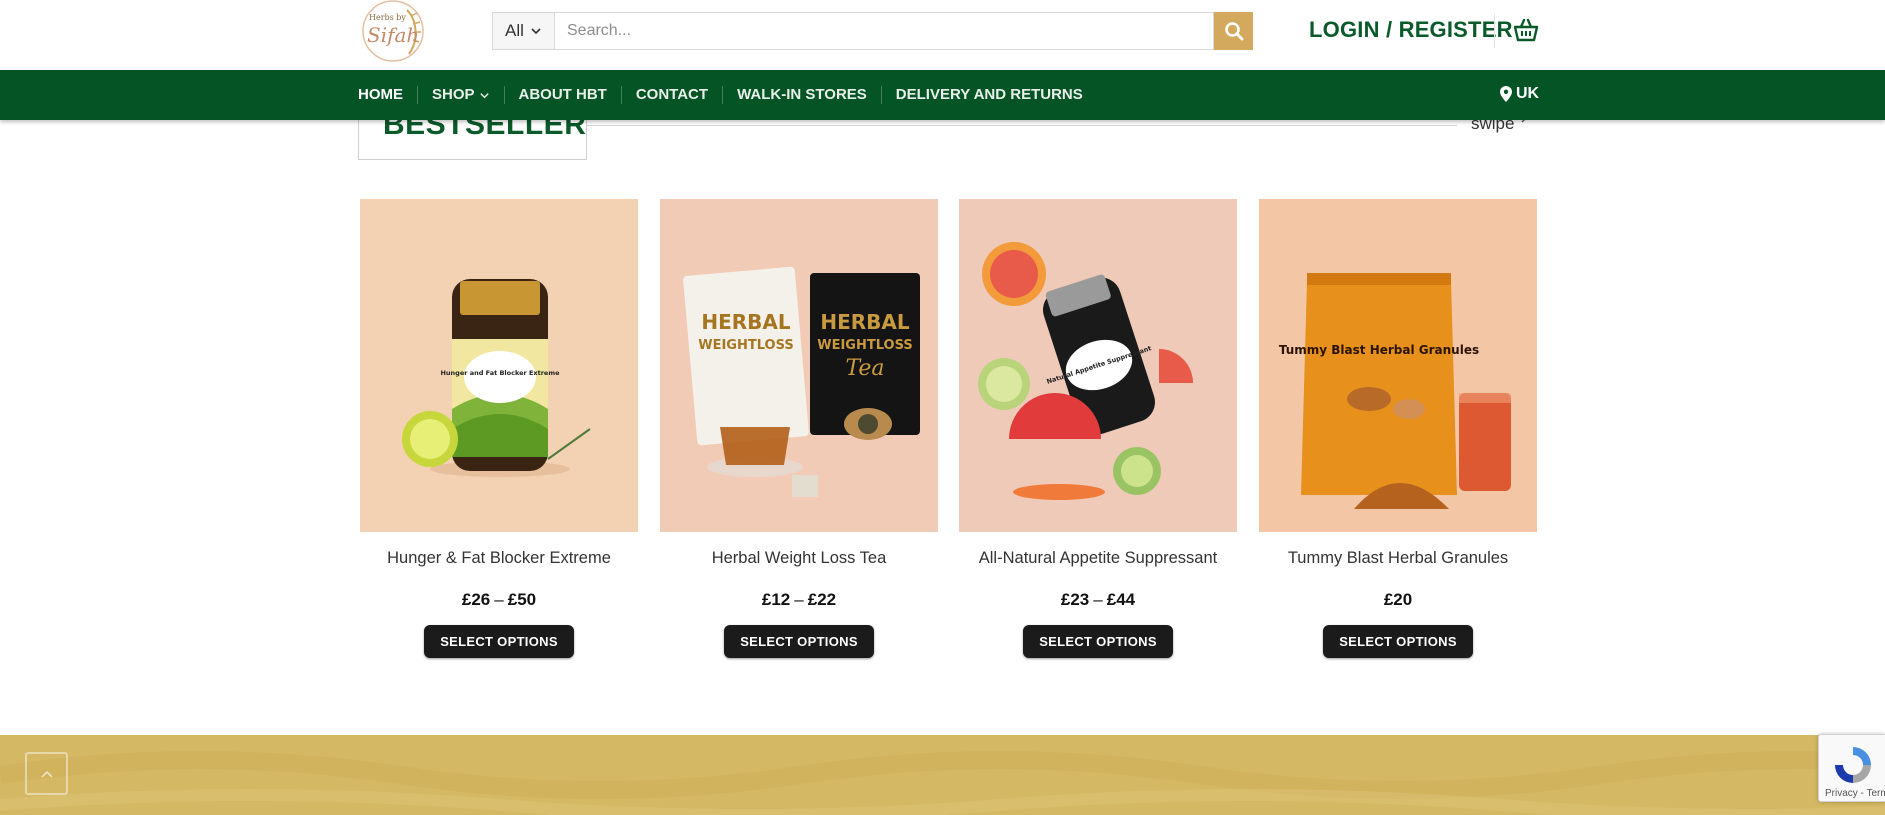  I want to click on product-price: £20, so click(1398, 600).